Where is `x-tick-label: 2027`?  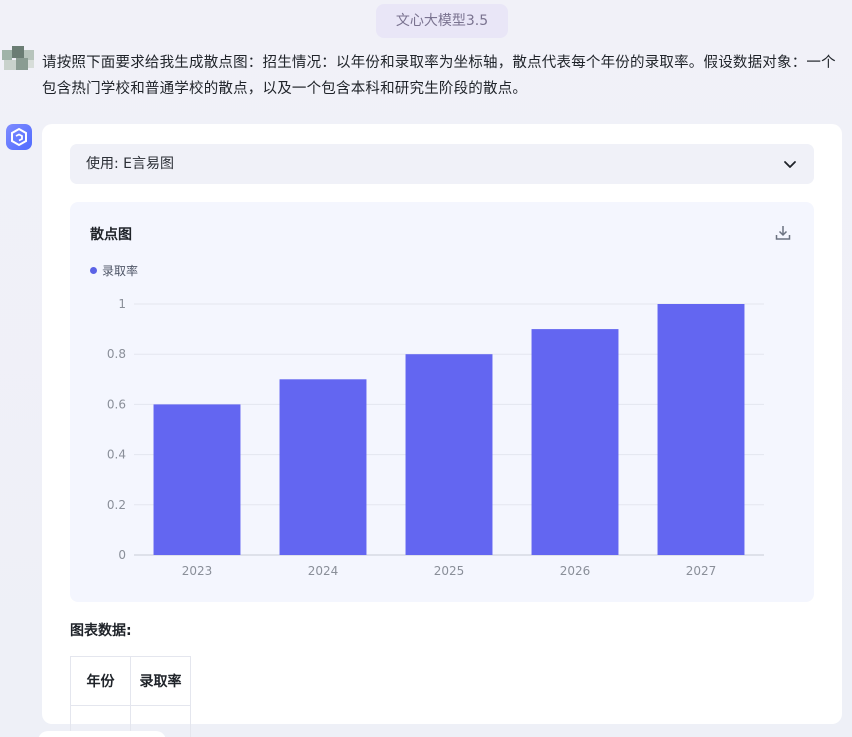
x-tick-label: 2027 is located at coordinates (701, 571).